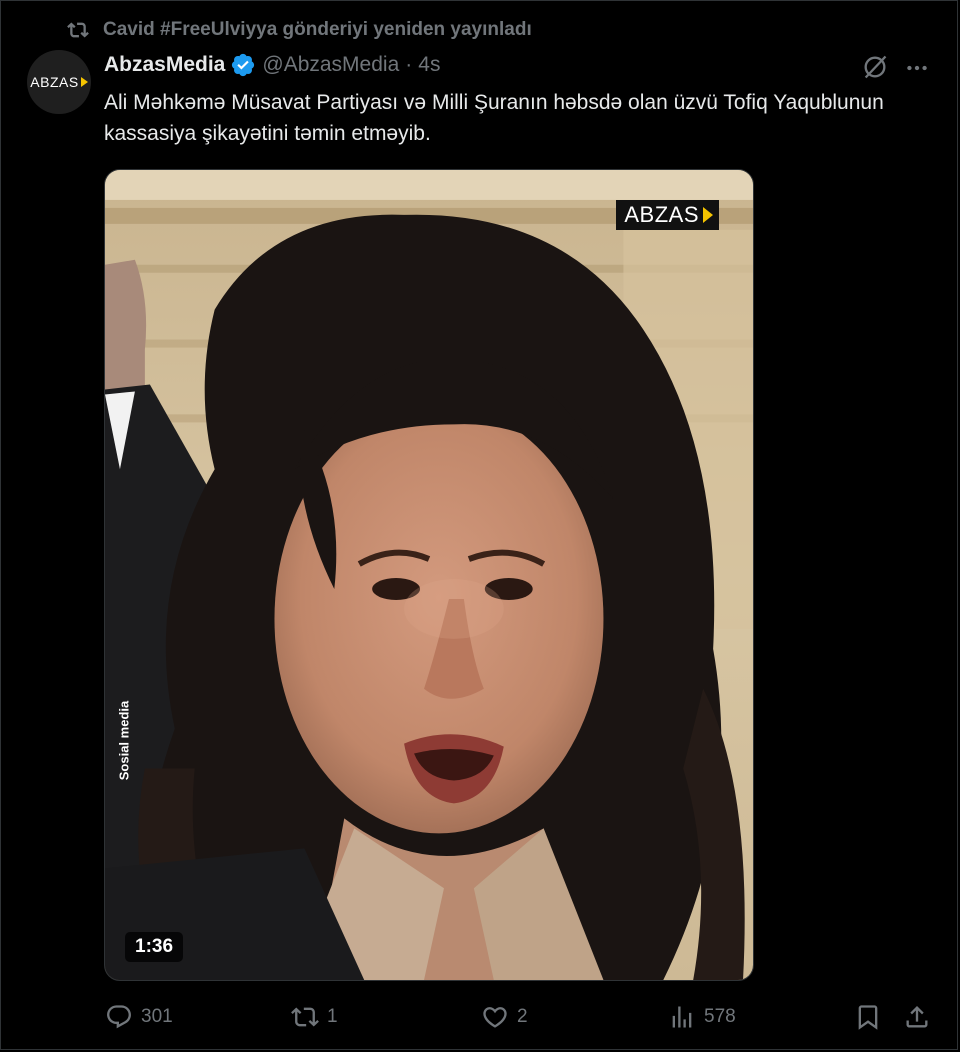 The image size is (960, 1052). Describe the element at coordinates (332, 1016) in the screenshot. I see `retweet-count: 1` at that location.